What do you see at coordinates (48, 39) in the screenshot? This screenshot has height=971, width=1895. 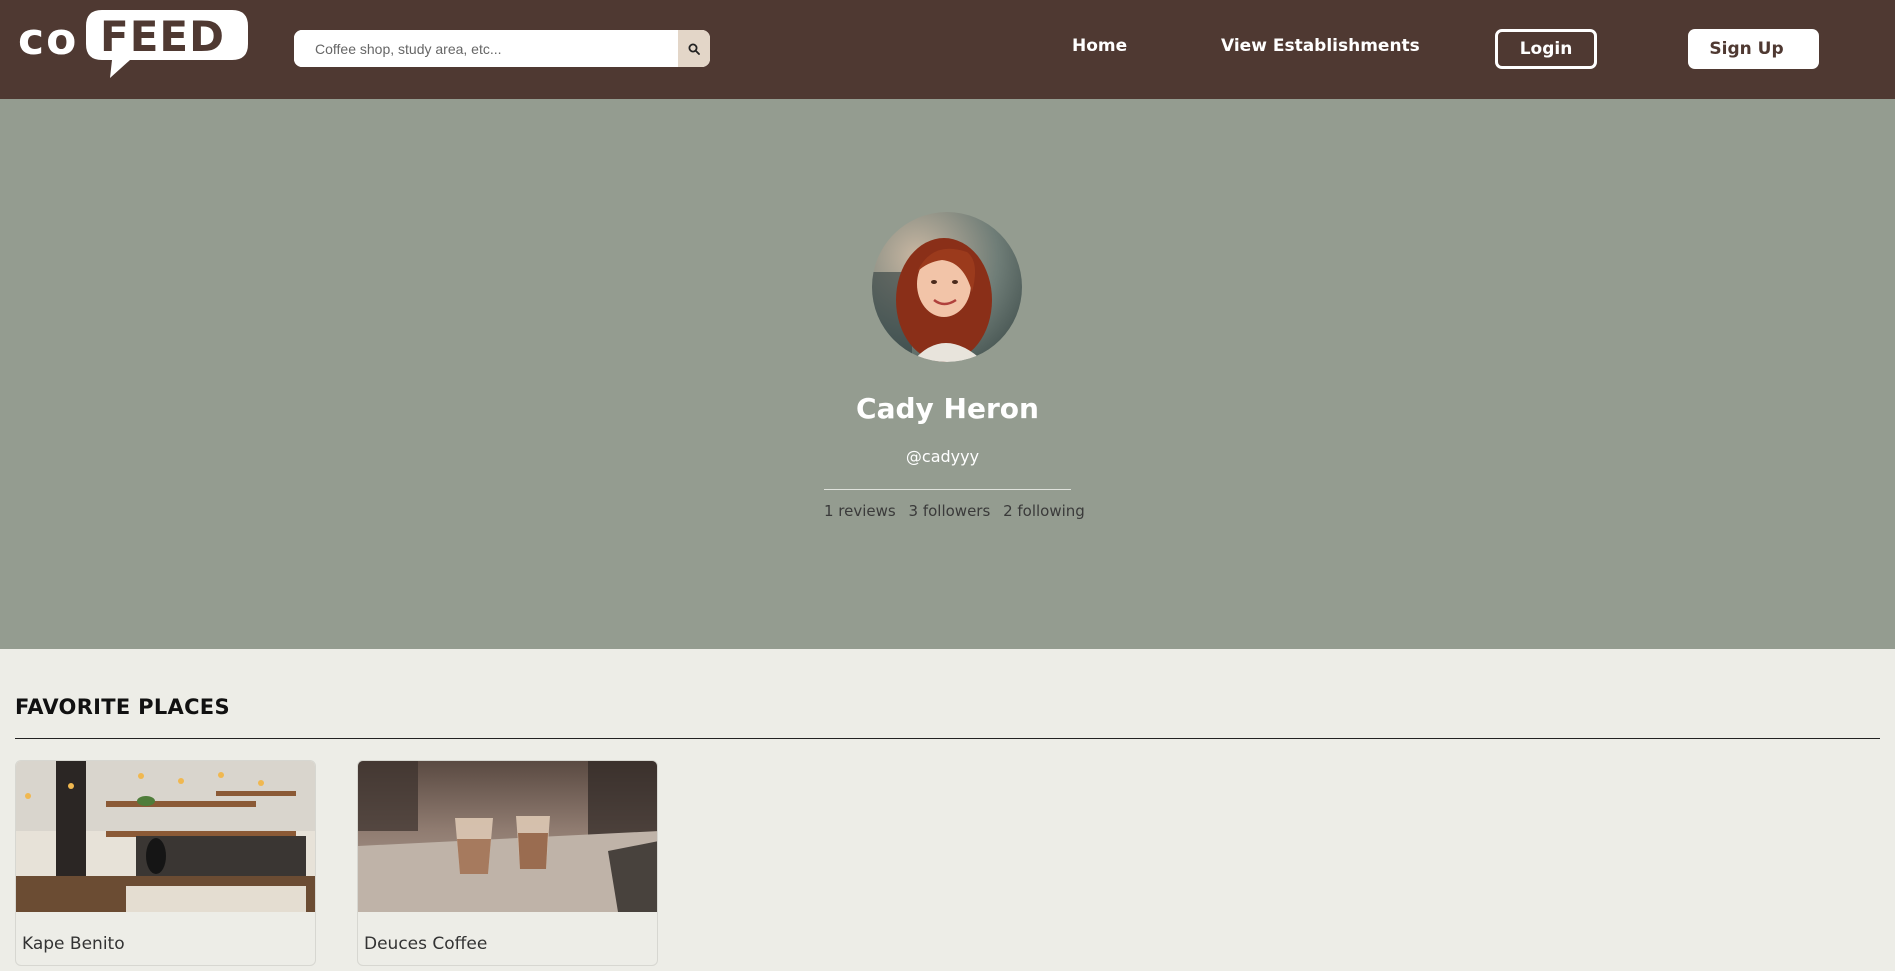 I see `logo-co-text: co` at bounding box center [48, 39].